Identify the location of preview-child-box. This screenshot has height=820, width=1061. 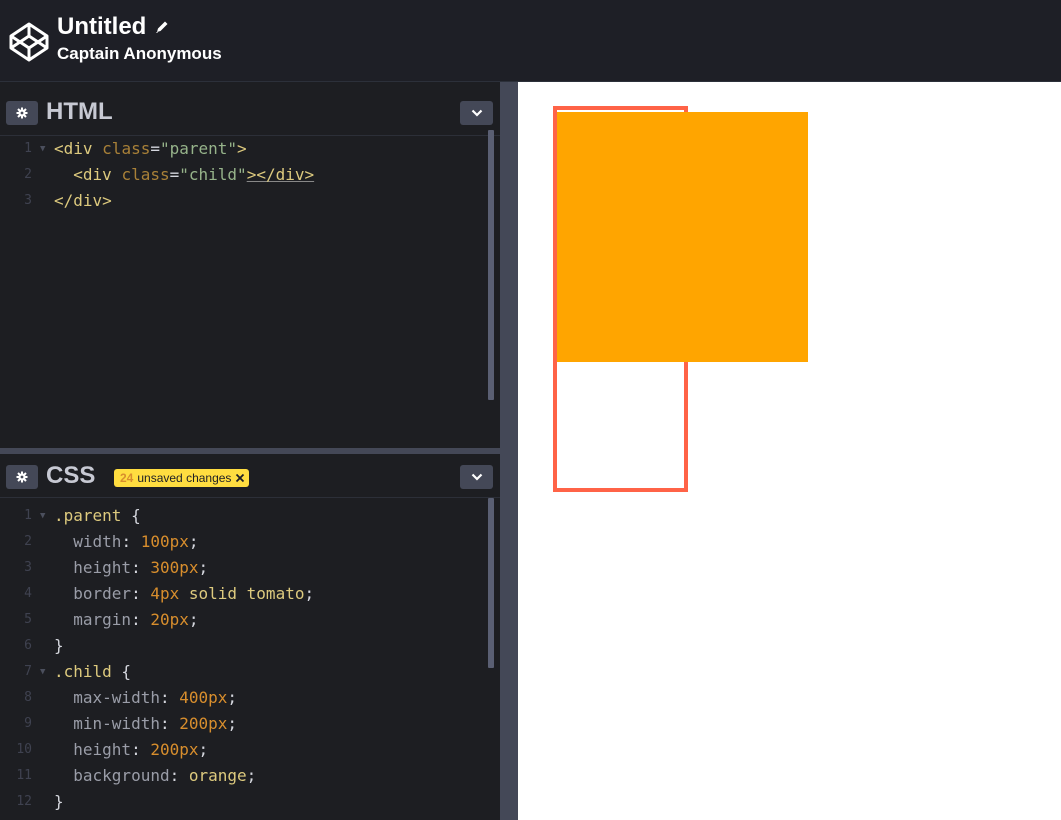
(682, 237).